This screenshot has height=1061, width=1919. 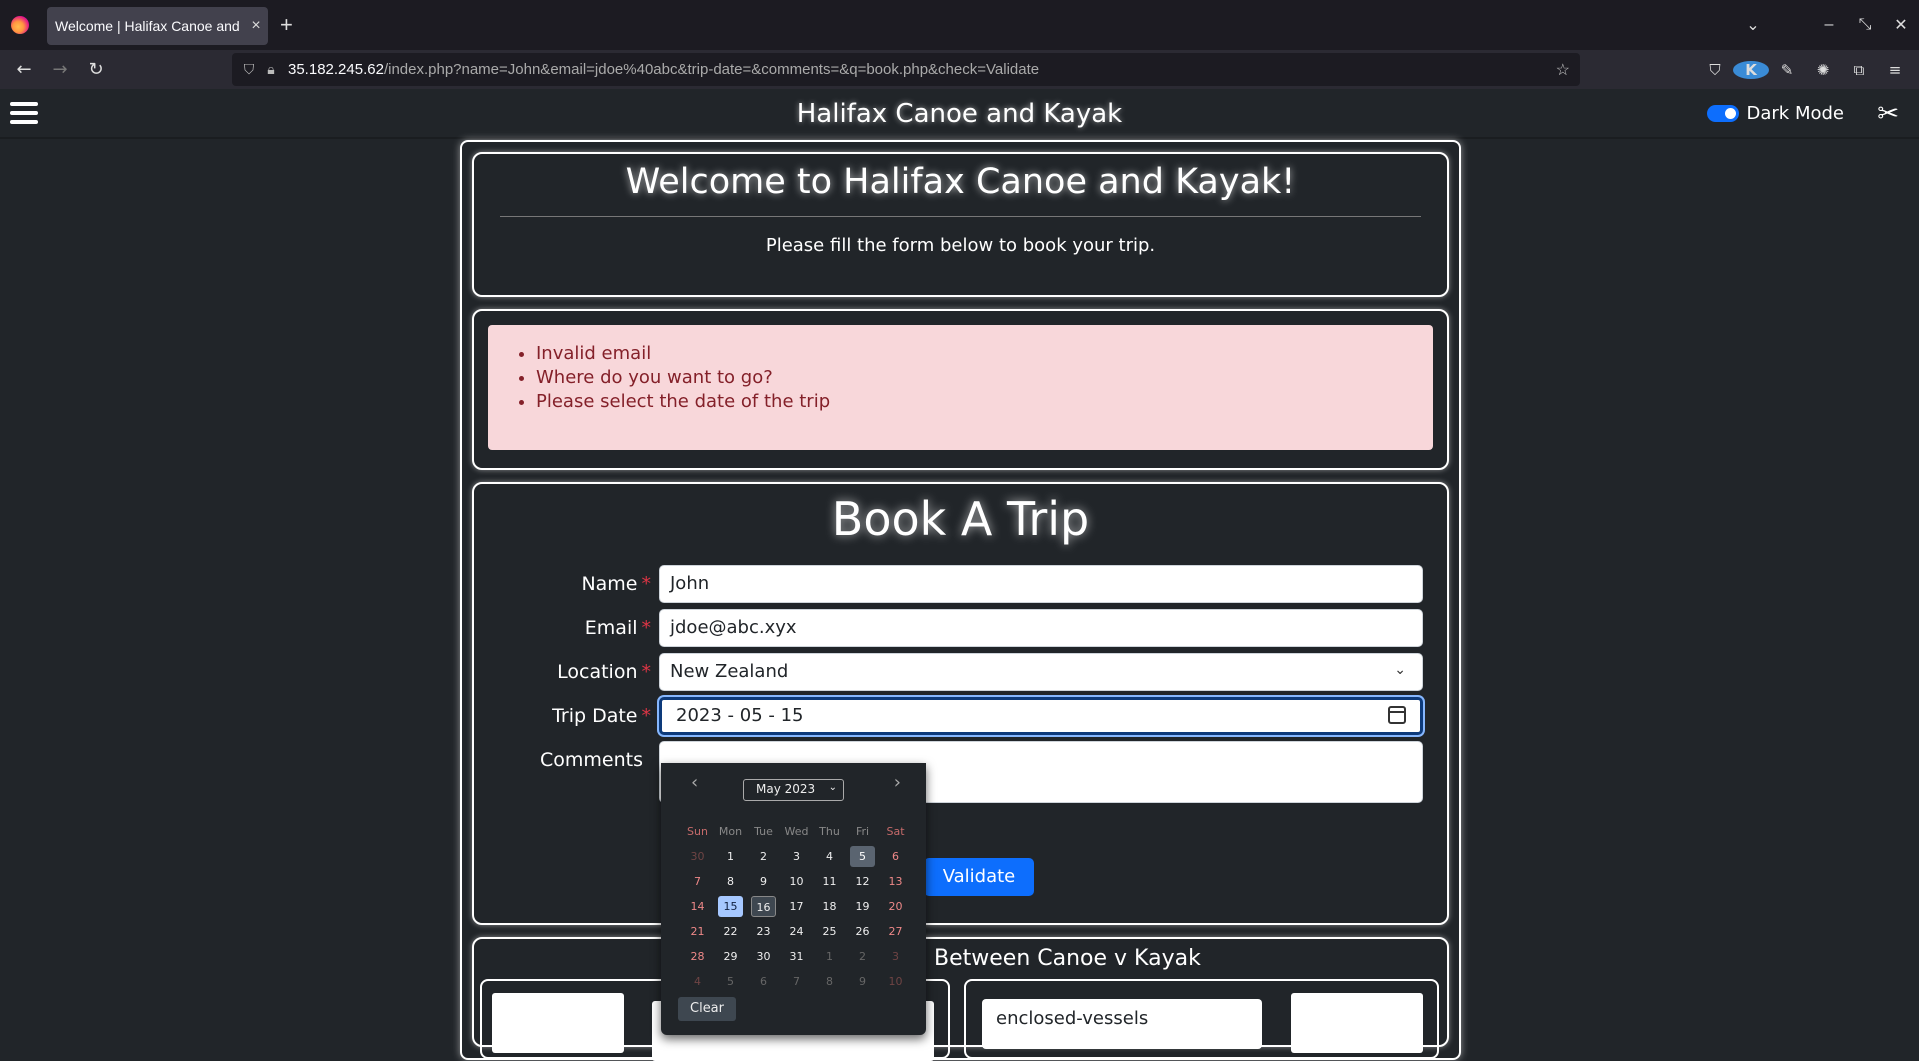 I want to click on weekday-header: Sat, so click(x=895, y=831).